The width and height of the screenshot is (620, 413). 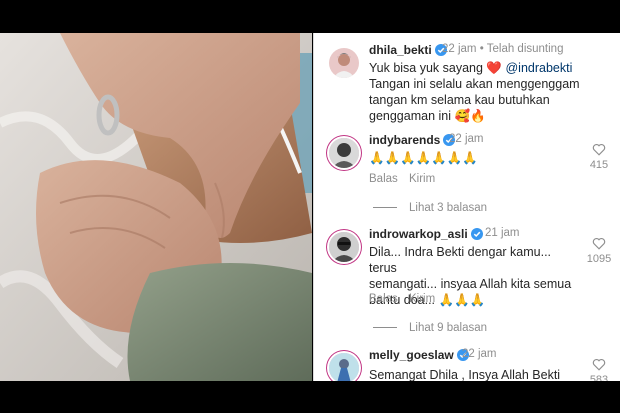 I want to click on view-replies-button: Lihat 3 balasan, so click(x=430, y=208).